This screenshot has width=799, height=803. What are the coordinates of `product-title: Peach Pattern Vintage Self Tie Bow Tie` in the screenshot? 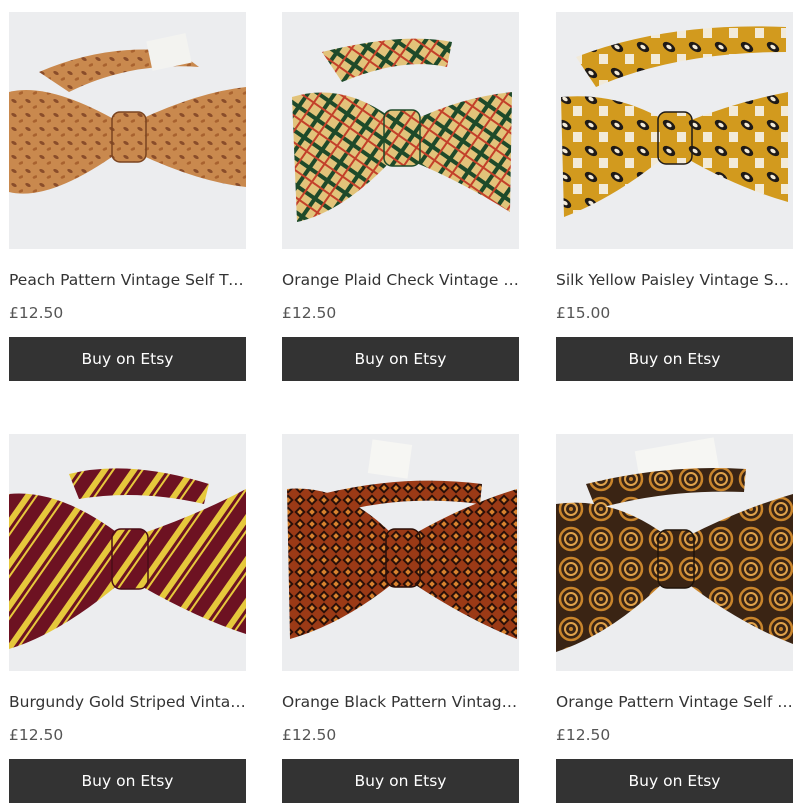 It's located at (127, 280).